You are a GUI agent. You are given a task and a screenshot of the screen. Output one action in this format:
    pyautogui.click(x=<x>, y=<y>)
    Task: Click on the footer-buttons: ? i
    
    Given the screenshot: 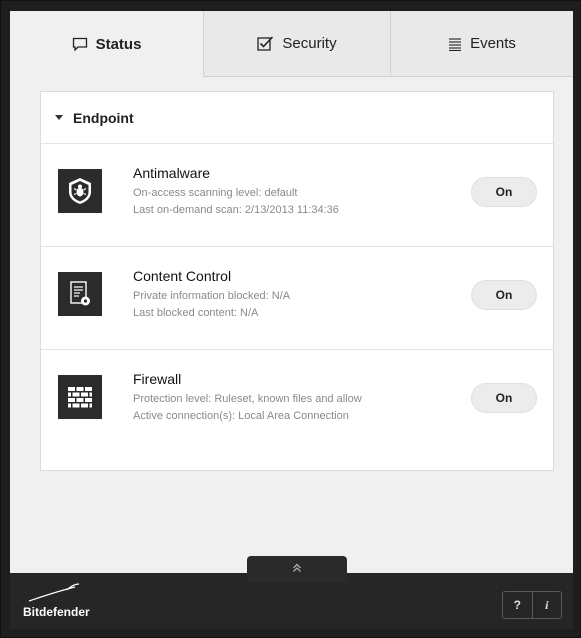 What is the action you would take?
    pyautogui.click(x=532, y=605)
    